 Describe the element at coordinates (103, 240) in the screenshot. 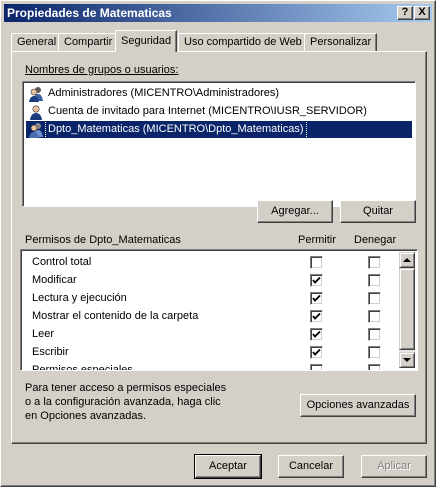

I see `permissions-label: Permisos de Dpto_Matematicas` at that location.